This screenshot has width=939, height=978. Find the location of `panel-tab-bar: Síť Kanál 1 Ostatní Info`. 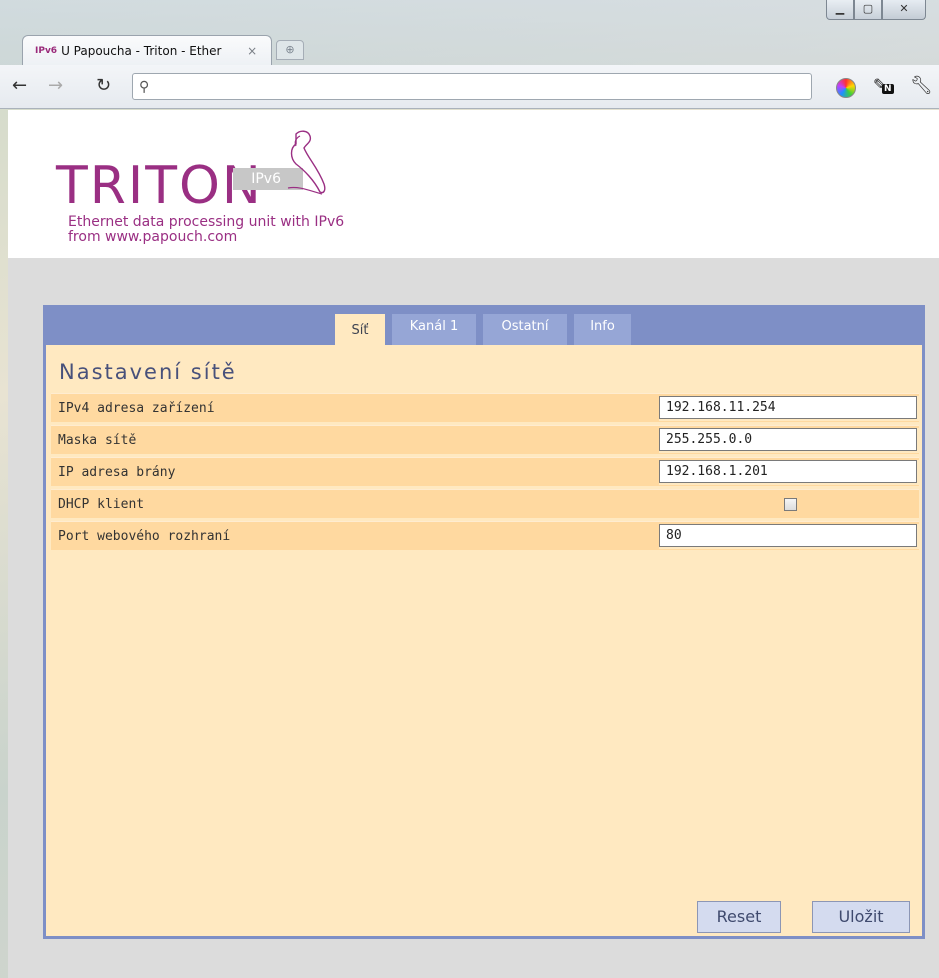

panel-tab-bar: Síť Kanál 1 Ostatní Info is located at coordinates (484, 326).